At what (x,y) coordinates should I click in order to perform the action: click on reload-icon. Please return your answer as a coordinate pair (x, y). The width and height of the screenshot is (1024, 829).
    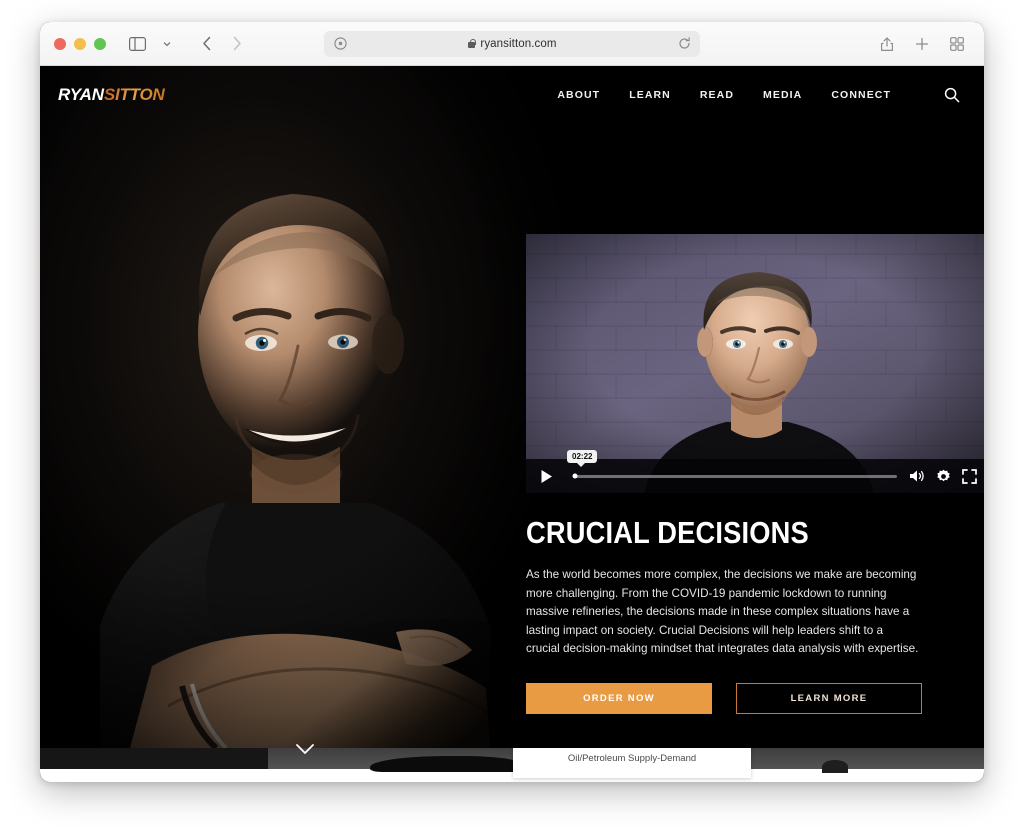
    Looking at the image, I should click on (684, 44).